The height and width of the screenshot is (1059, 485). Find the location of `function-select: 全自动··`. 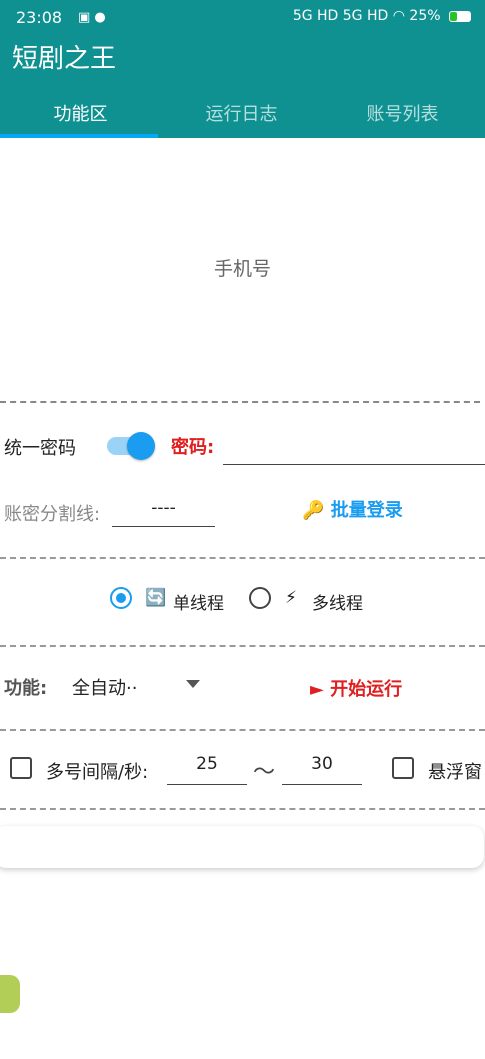

function-select: 全自动·· is located at coordinates (104, 687).